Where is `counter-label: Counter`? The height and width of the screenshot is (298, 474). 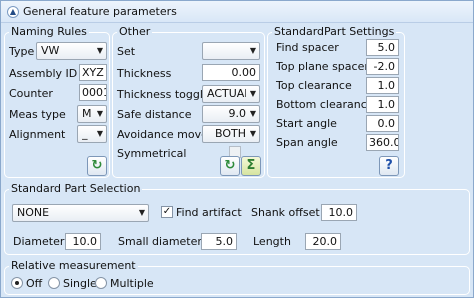
counter-label: Counter is located at coordinates (31, 93).